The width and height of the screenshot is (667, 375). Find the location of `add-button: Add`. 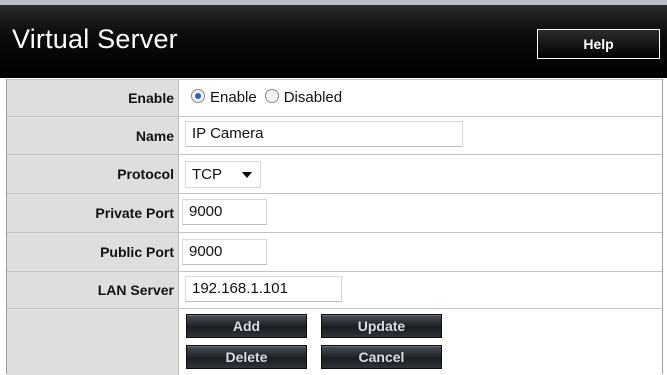

add-button: Add is located at coordinates (246, 326).